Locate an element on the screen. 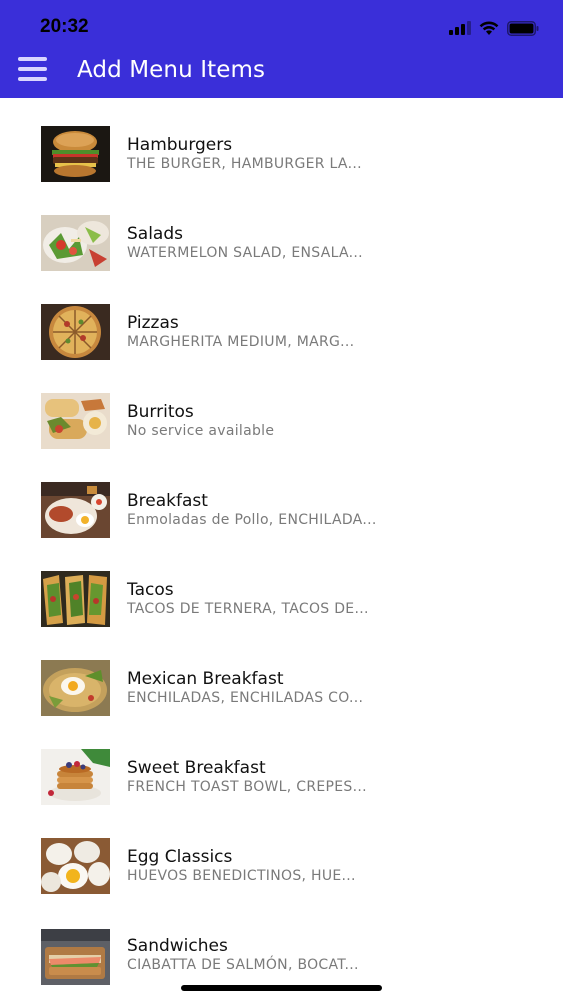  page-title: Add Menu Items is located at coordinates (171, 70).